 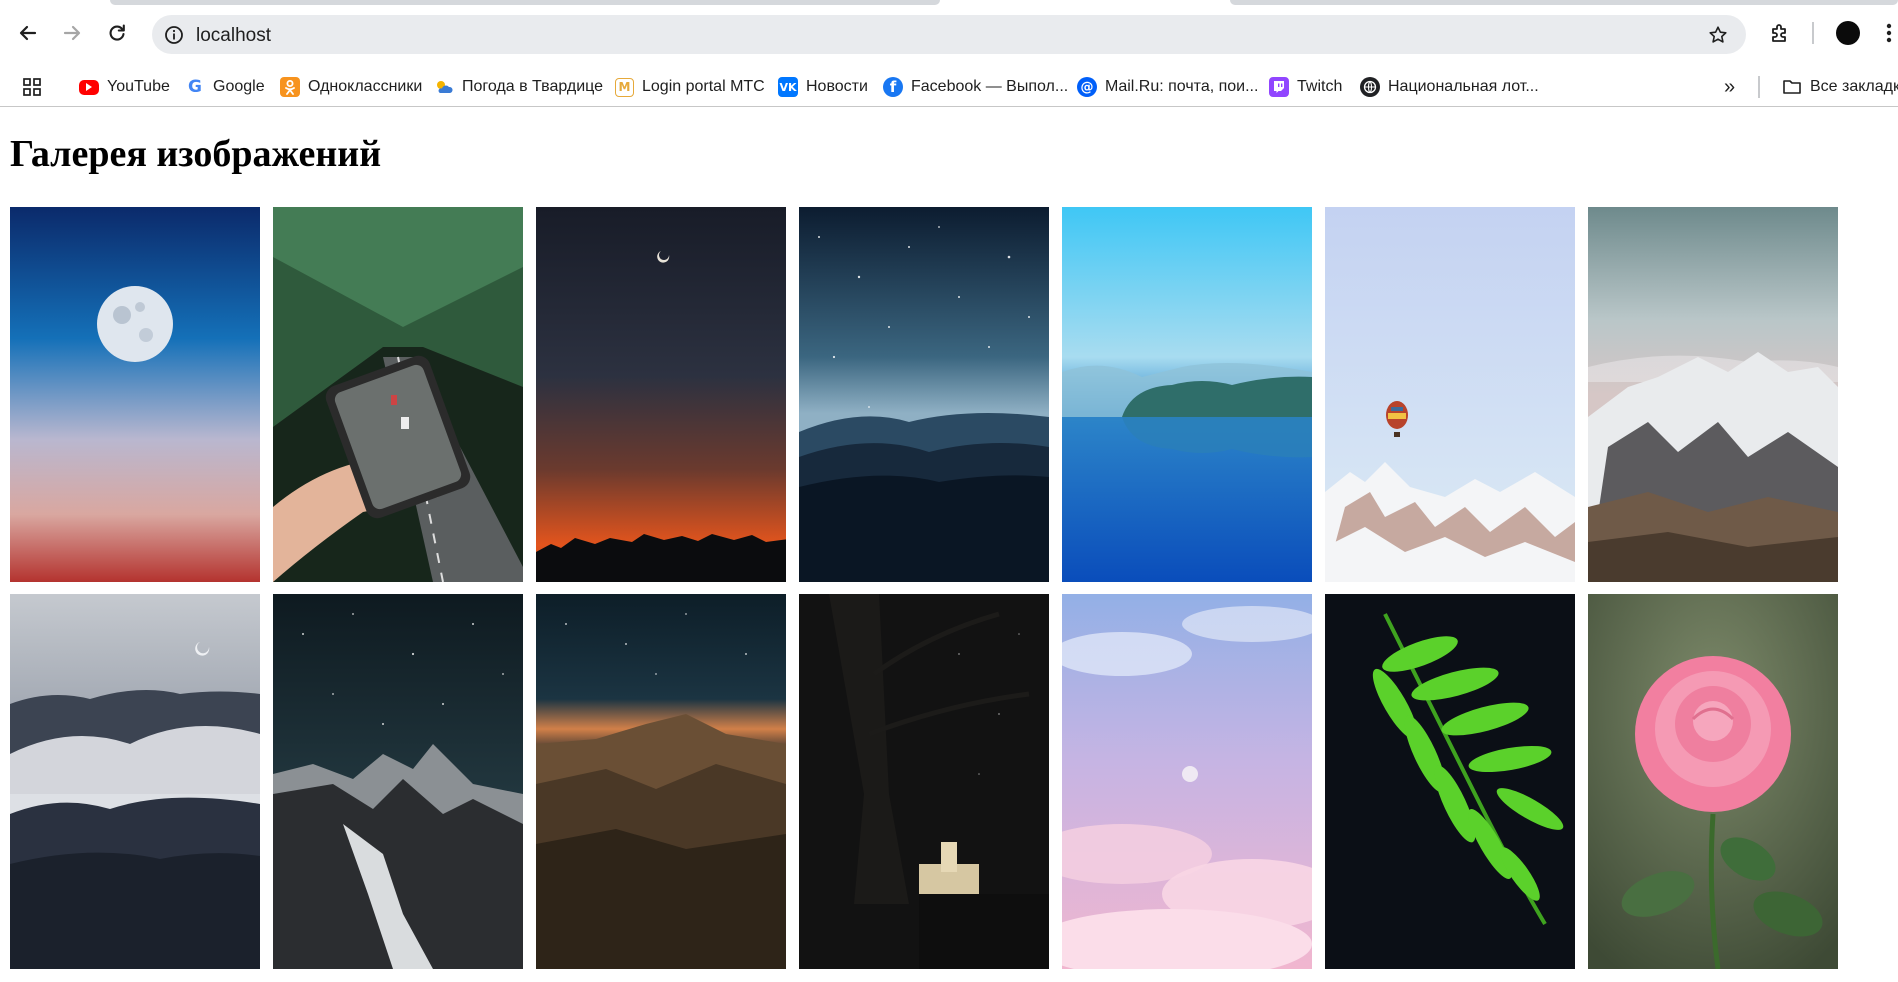 I want to click on address-bar: localhost, so click(x=949, y=34).